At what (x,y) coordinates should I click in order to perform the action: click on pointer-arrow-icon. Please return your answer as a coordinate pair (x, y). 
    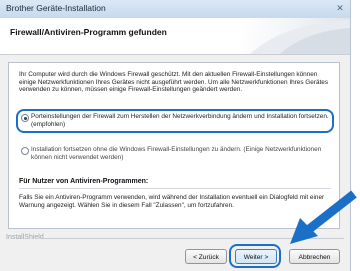
    Looking at the image, I should click on (323, 217).